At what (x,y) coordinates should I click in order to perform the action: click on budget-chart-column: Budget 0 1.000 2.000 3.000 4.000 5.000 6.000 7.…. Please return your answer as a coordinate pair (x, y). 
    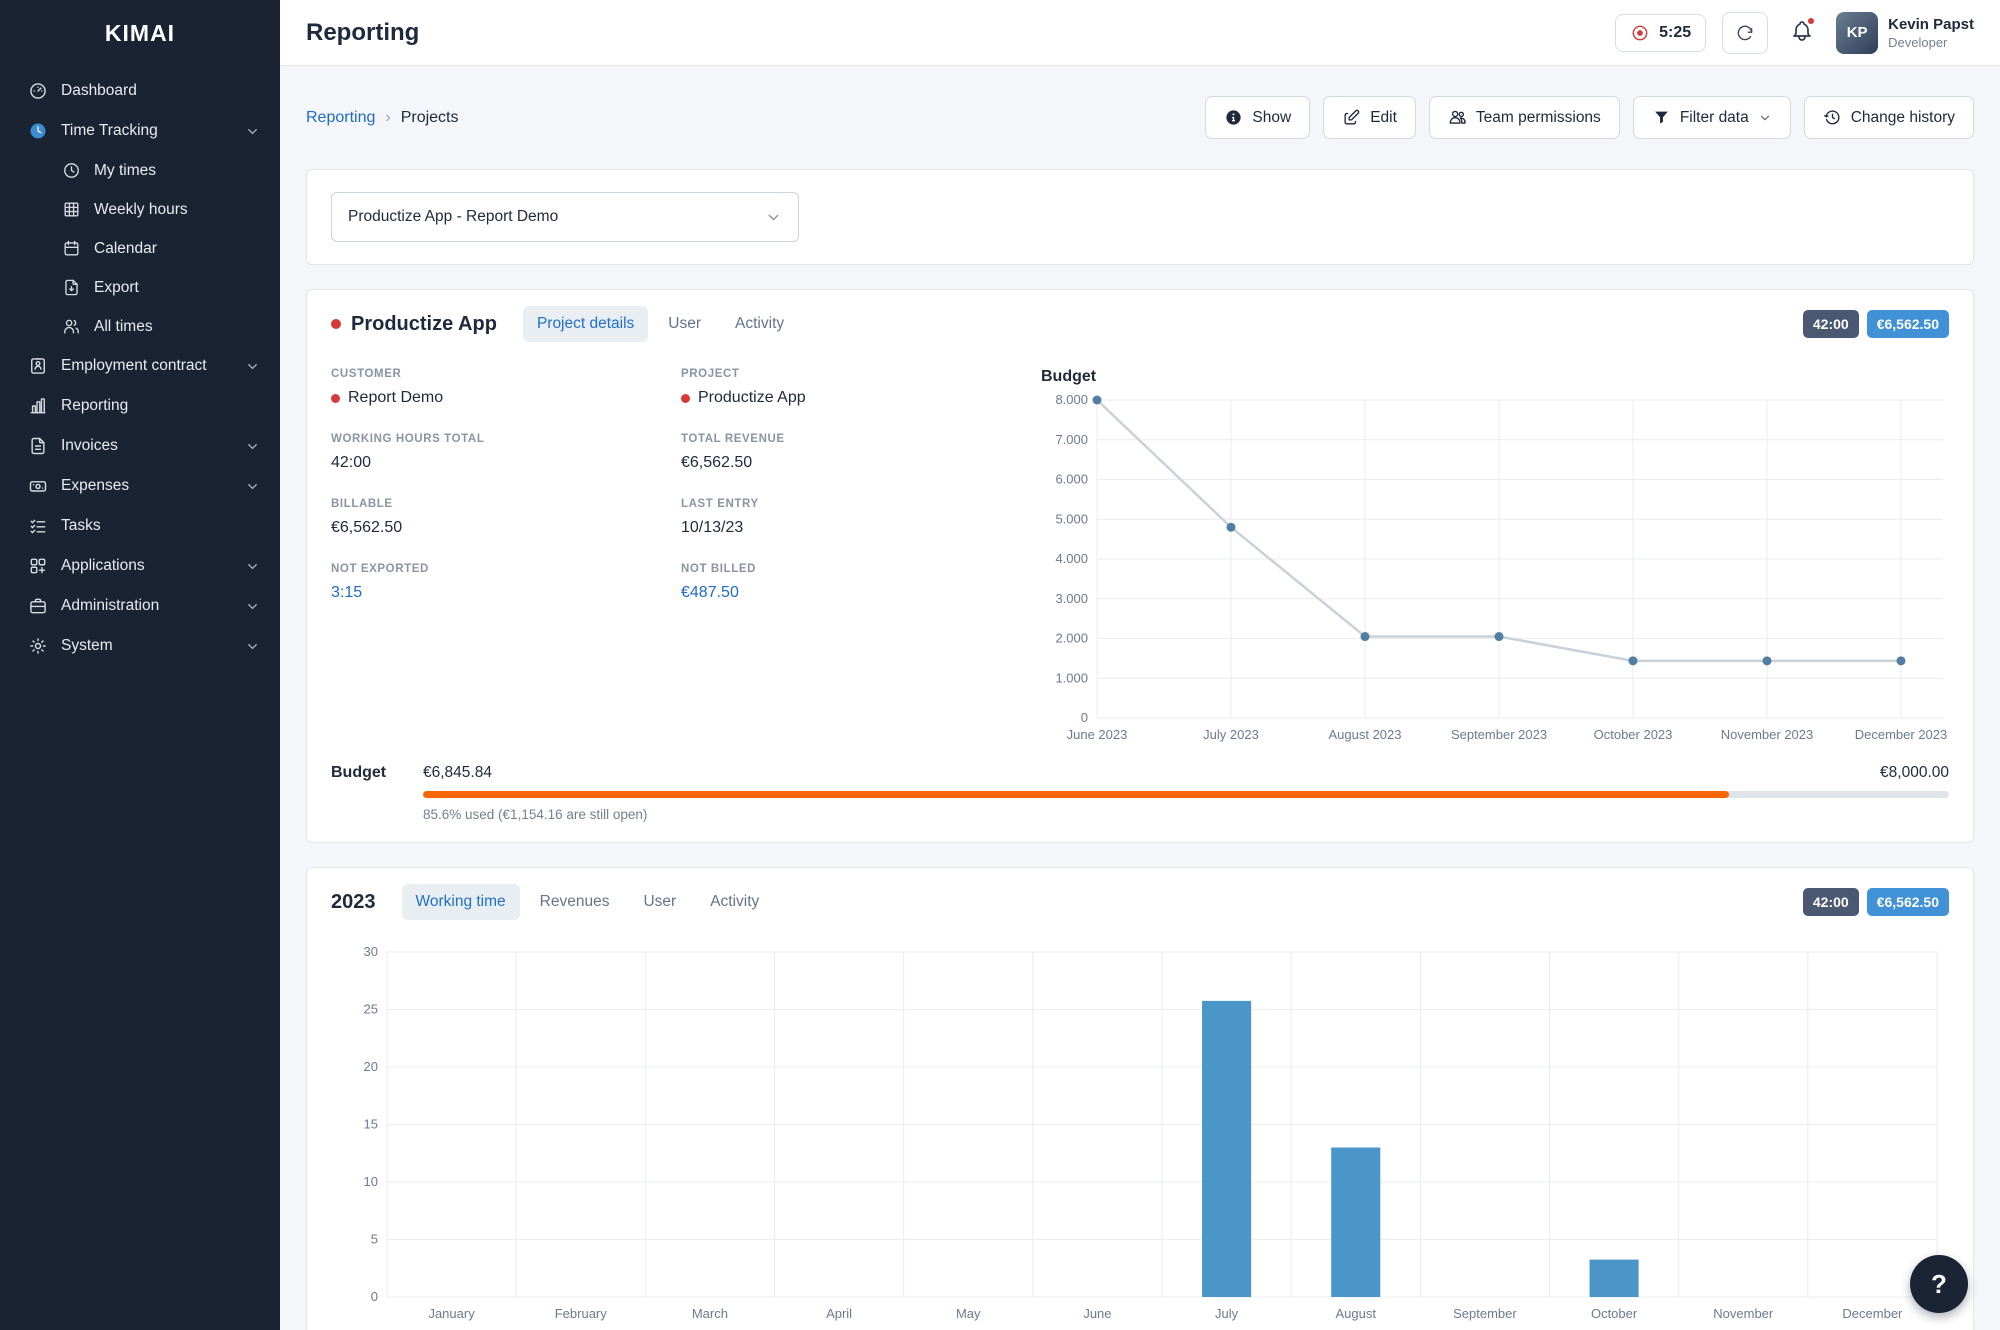
    Looking at the image, I should click on (1490, 558).